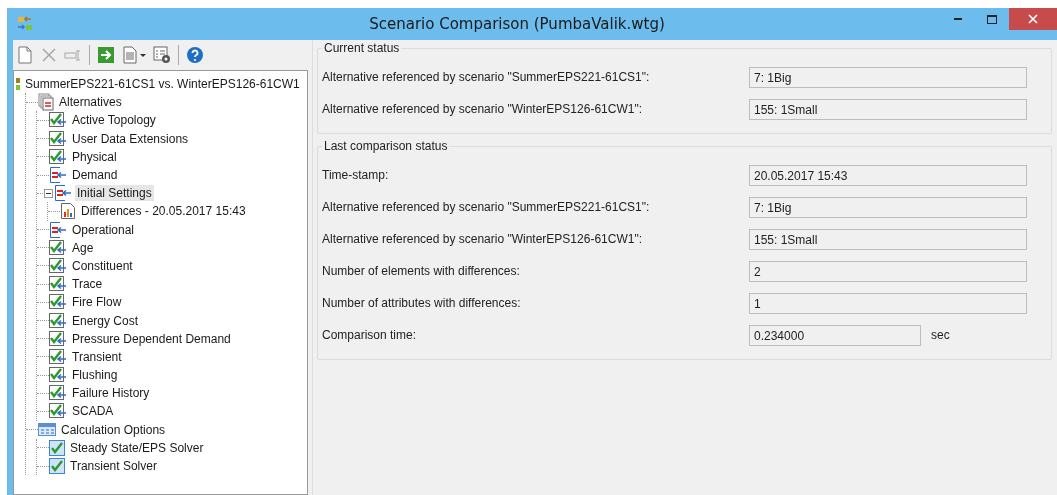 This screenshot has height=495, width=1057. Describe the element at coordinates (162, 84) in the screenshot. I see `tree-item: SummerEPS221-61CS1 vs. WinterEPS126-61CW1` at that location.